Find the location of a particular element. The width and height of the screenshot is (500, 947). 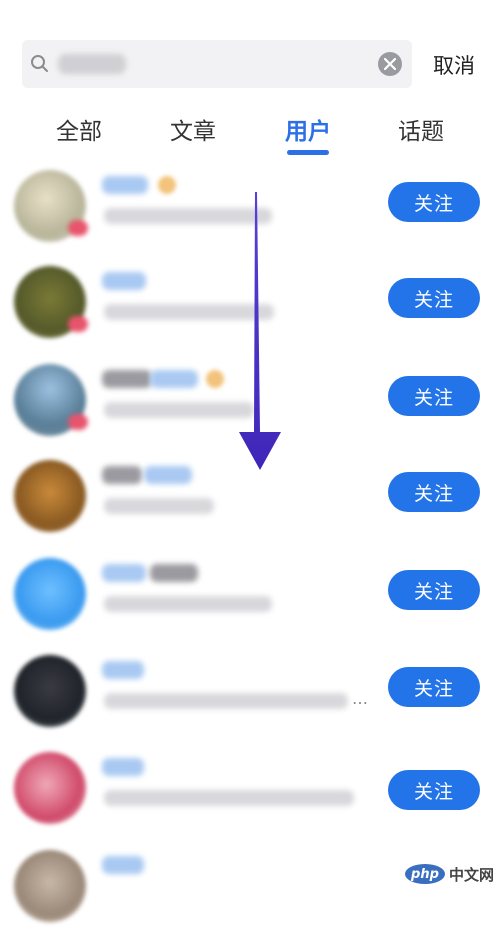

tab-users: 用户 is located at coordinates (308, 129).